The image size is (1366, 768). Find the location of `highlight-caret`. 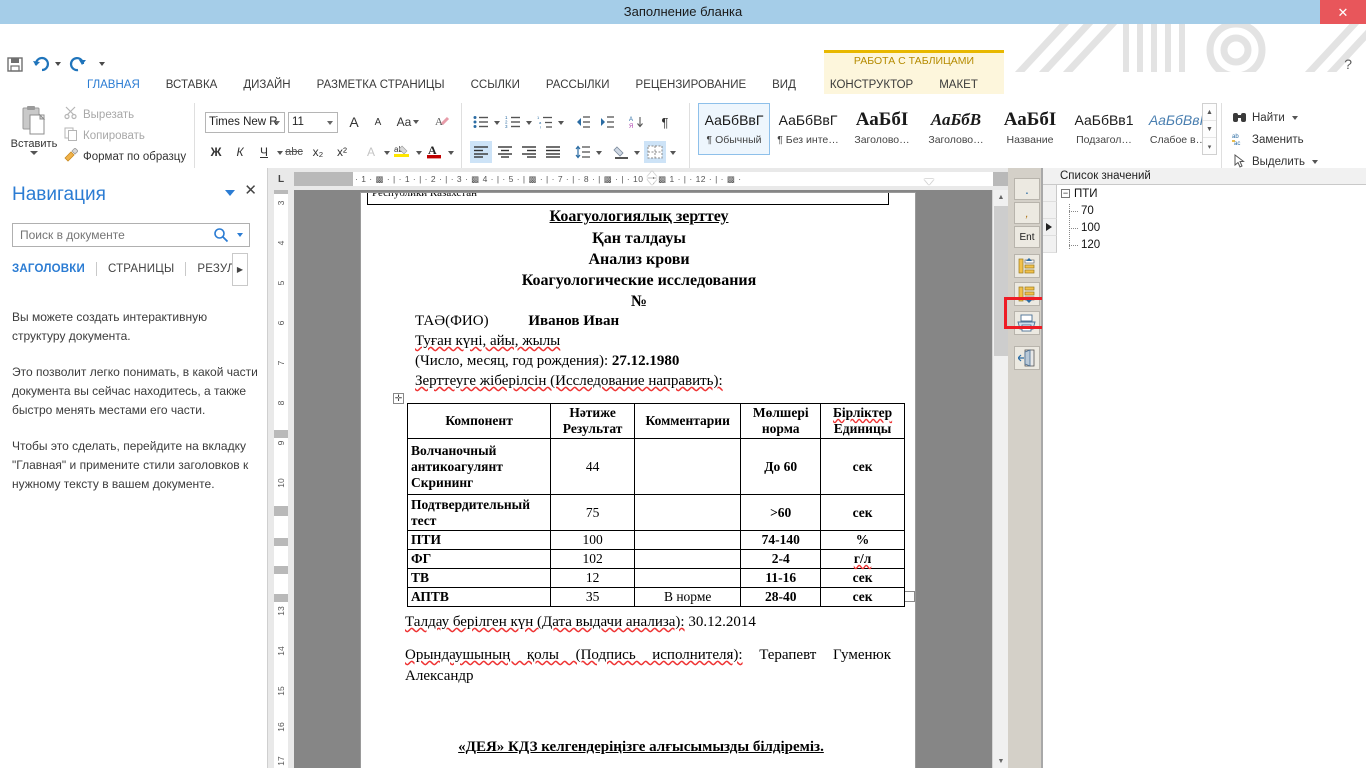

highlight-caret is located at coordinates (419, 153).